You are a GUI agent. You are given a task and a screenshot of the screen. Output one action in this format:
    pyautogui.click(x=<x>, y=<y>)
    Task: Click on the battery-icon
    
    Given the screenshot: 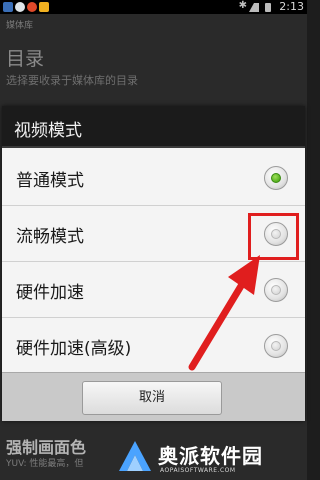 What is the action you would take?
    pyautogui.click(x=268, y=7)
    